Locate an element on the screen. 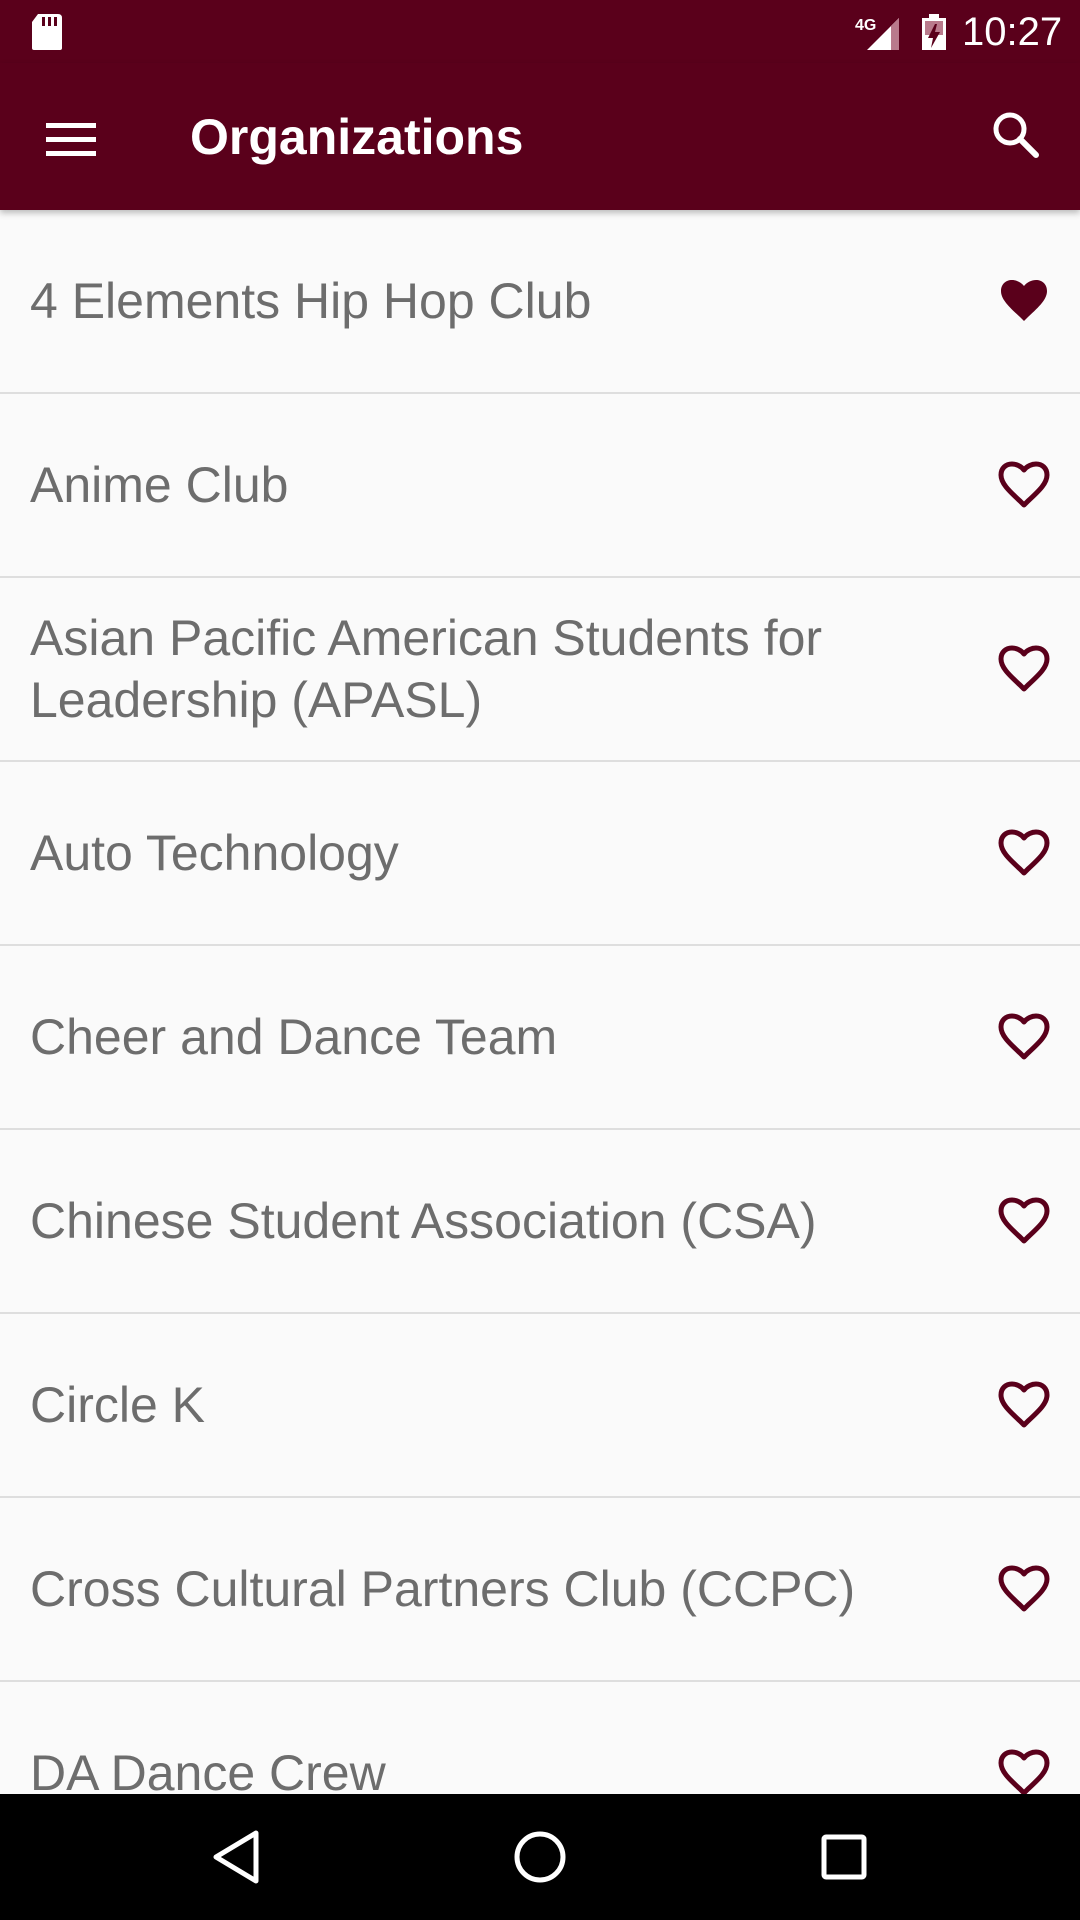 The height and width of the screenshot is (1920, 1080). recents-button is located at coordinates (844, 1857).